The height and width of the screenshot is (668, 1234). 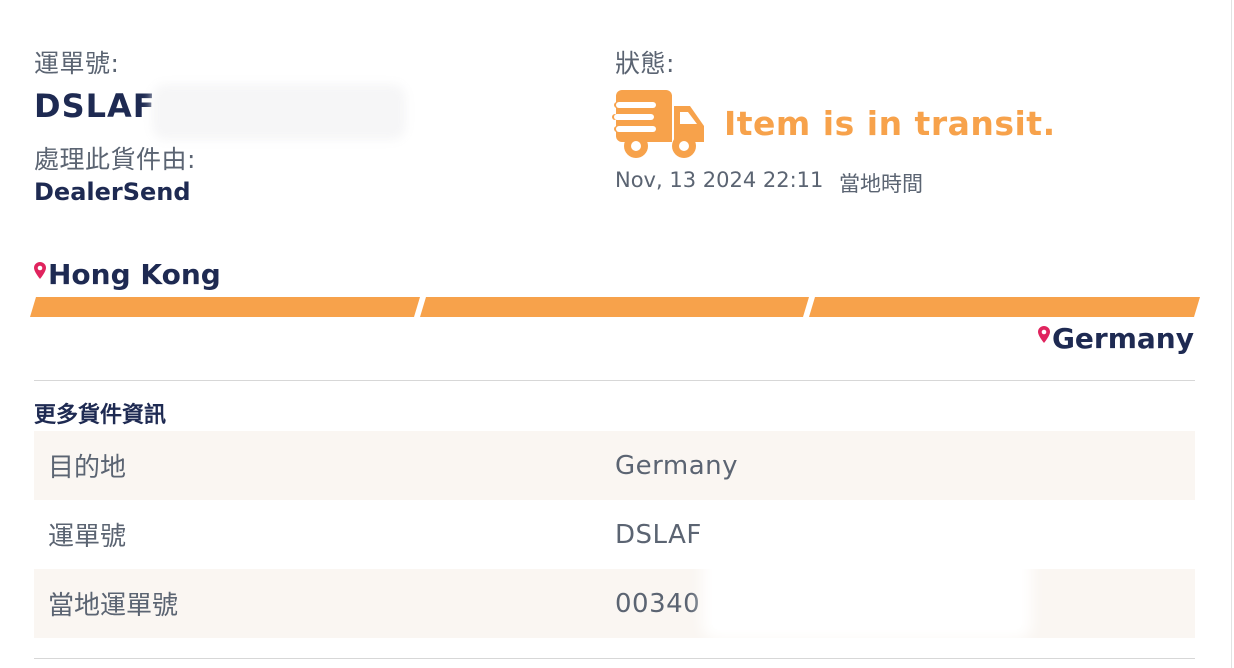 What do you see at coordinates (881, 184) in the screenshot?
I see `status-timezone-note: 當地時間` at bounding box center [881, 184].